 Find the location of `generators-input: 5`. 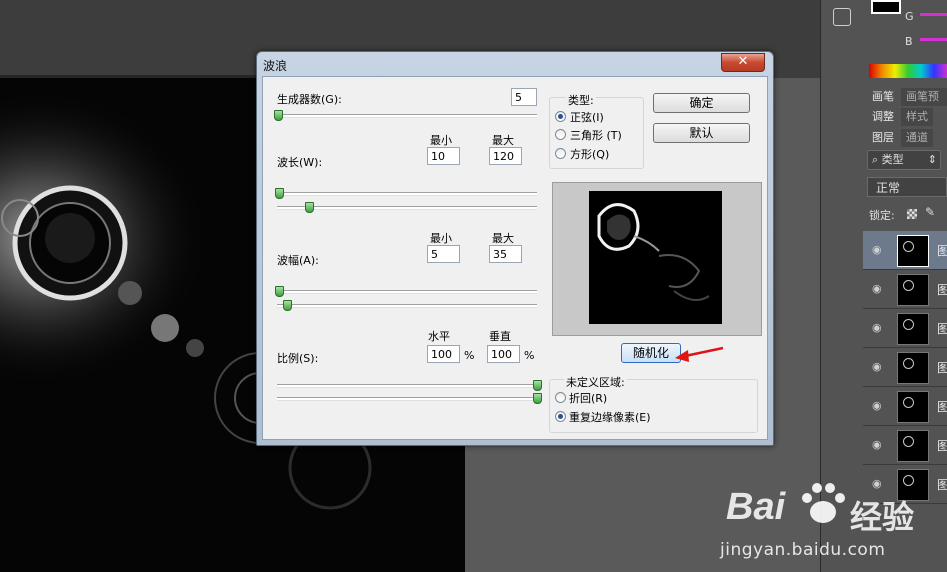

generators-input: 5 is located at coordinates (524, 97).